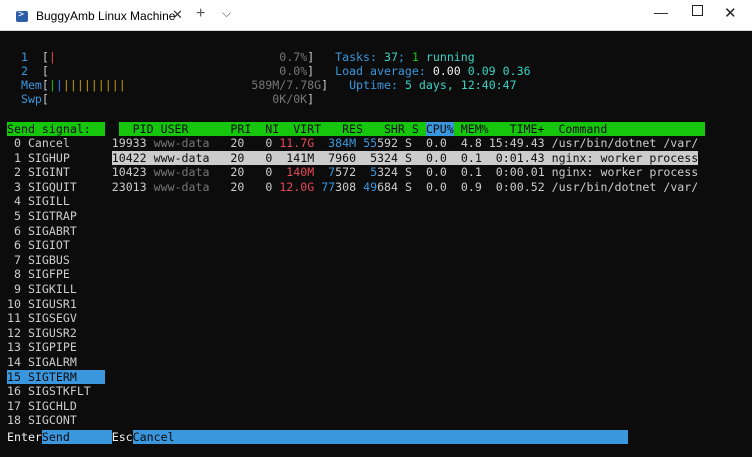 This screenshot has height=457, width=752. I want to click on signal-number: 2, so click(14, 172).